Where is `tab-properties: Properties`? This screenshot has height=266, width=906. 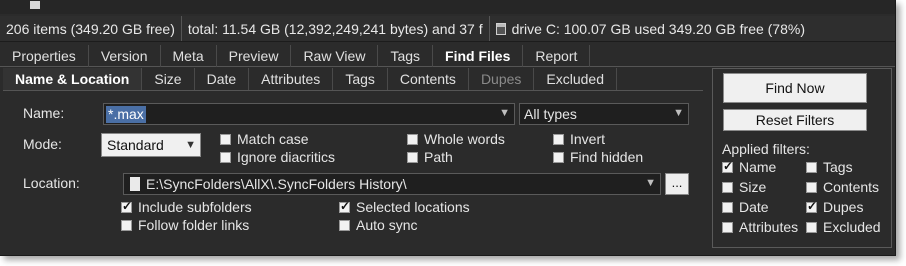 tab-properties: Properties is located at coordinates (44, 56).